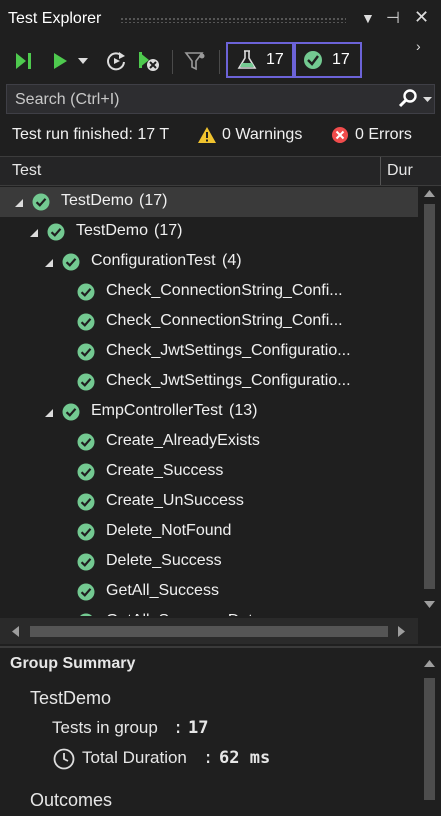 The height and width of the screenshot is (816, 441). What do you see at coordinates (402, 171) in the screenshot?
I see `column-duration: Dur` at bounding box center [402, 171].